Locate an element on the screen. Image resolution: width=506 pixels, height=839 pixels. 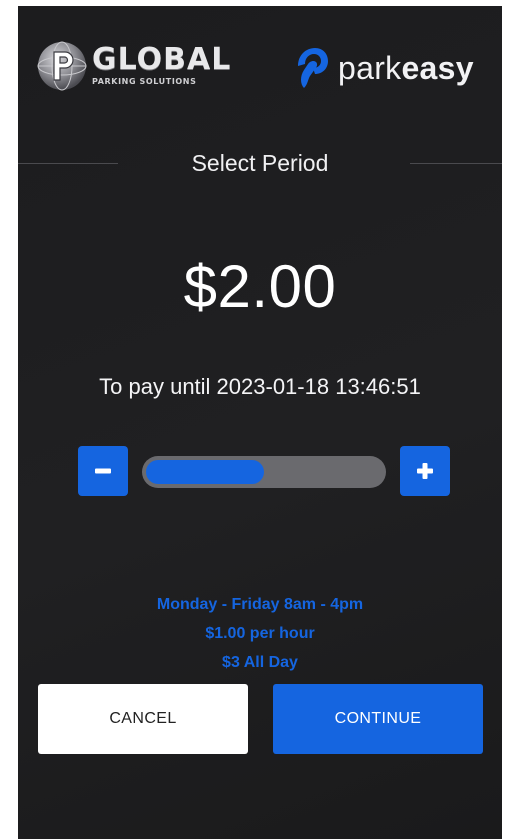
decrease-period-button is located at coordinates (103, 471).